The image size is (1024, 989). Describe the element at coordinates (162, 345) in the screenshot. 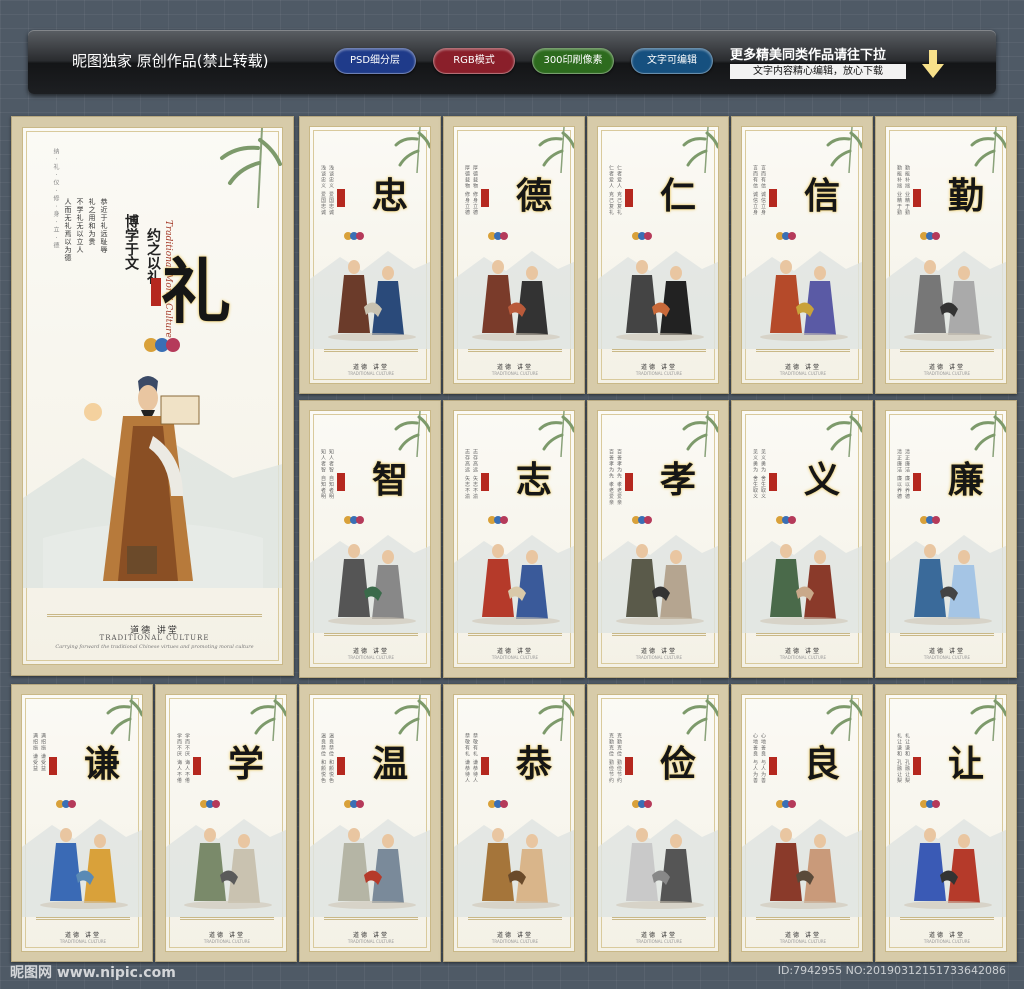

I see `auspicious-cloud-icon` at that location.